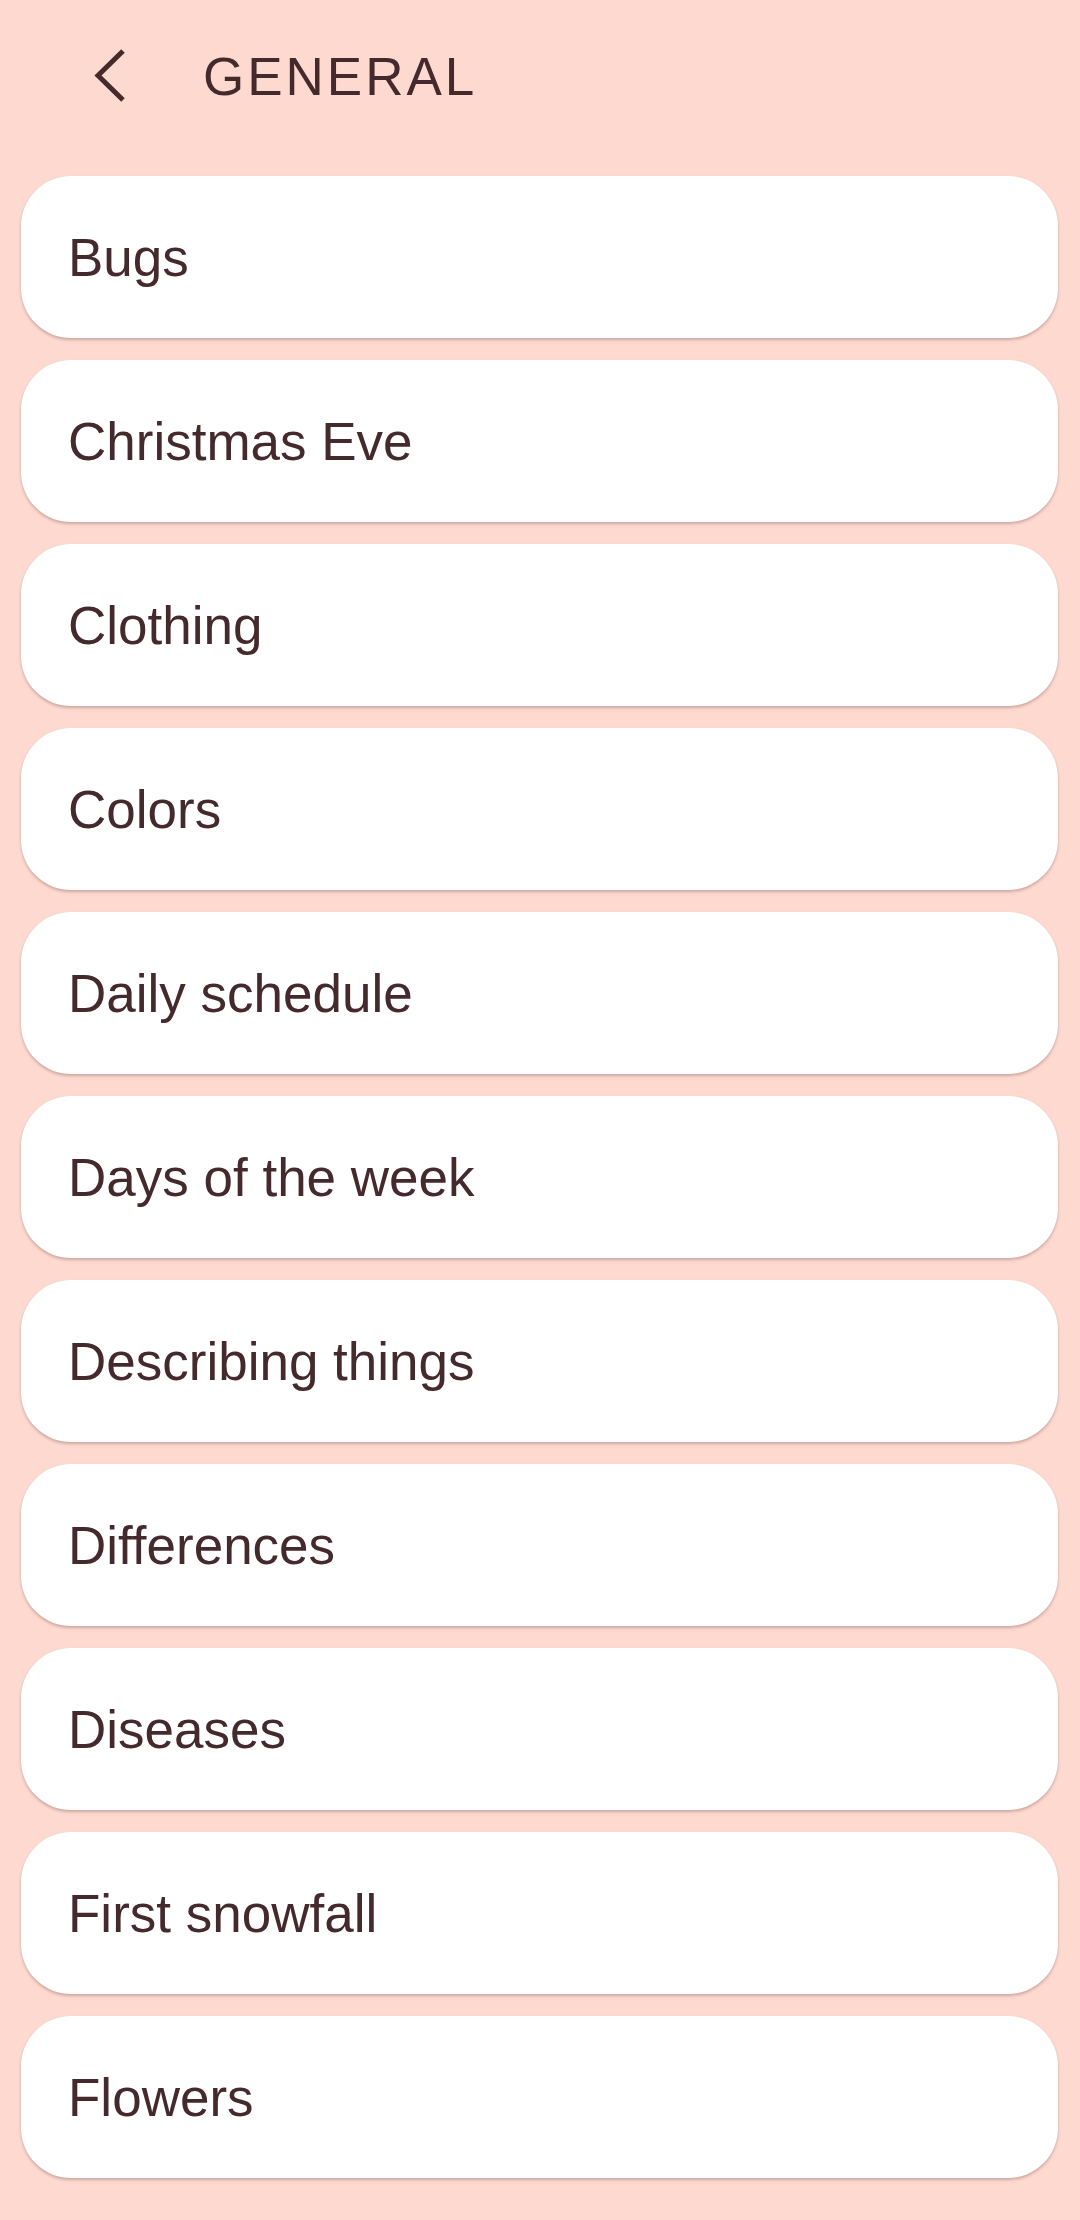 Image resolution: width=1080 pixels, height=2220 pixels. Describe the element at coordinates (539, 441) in the screenshot. I see `category-item: Christmas Eve` at that location.